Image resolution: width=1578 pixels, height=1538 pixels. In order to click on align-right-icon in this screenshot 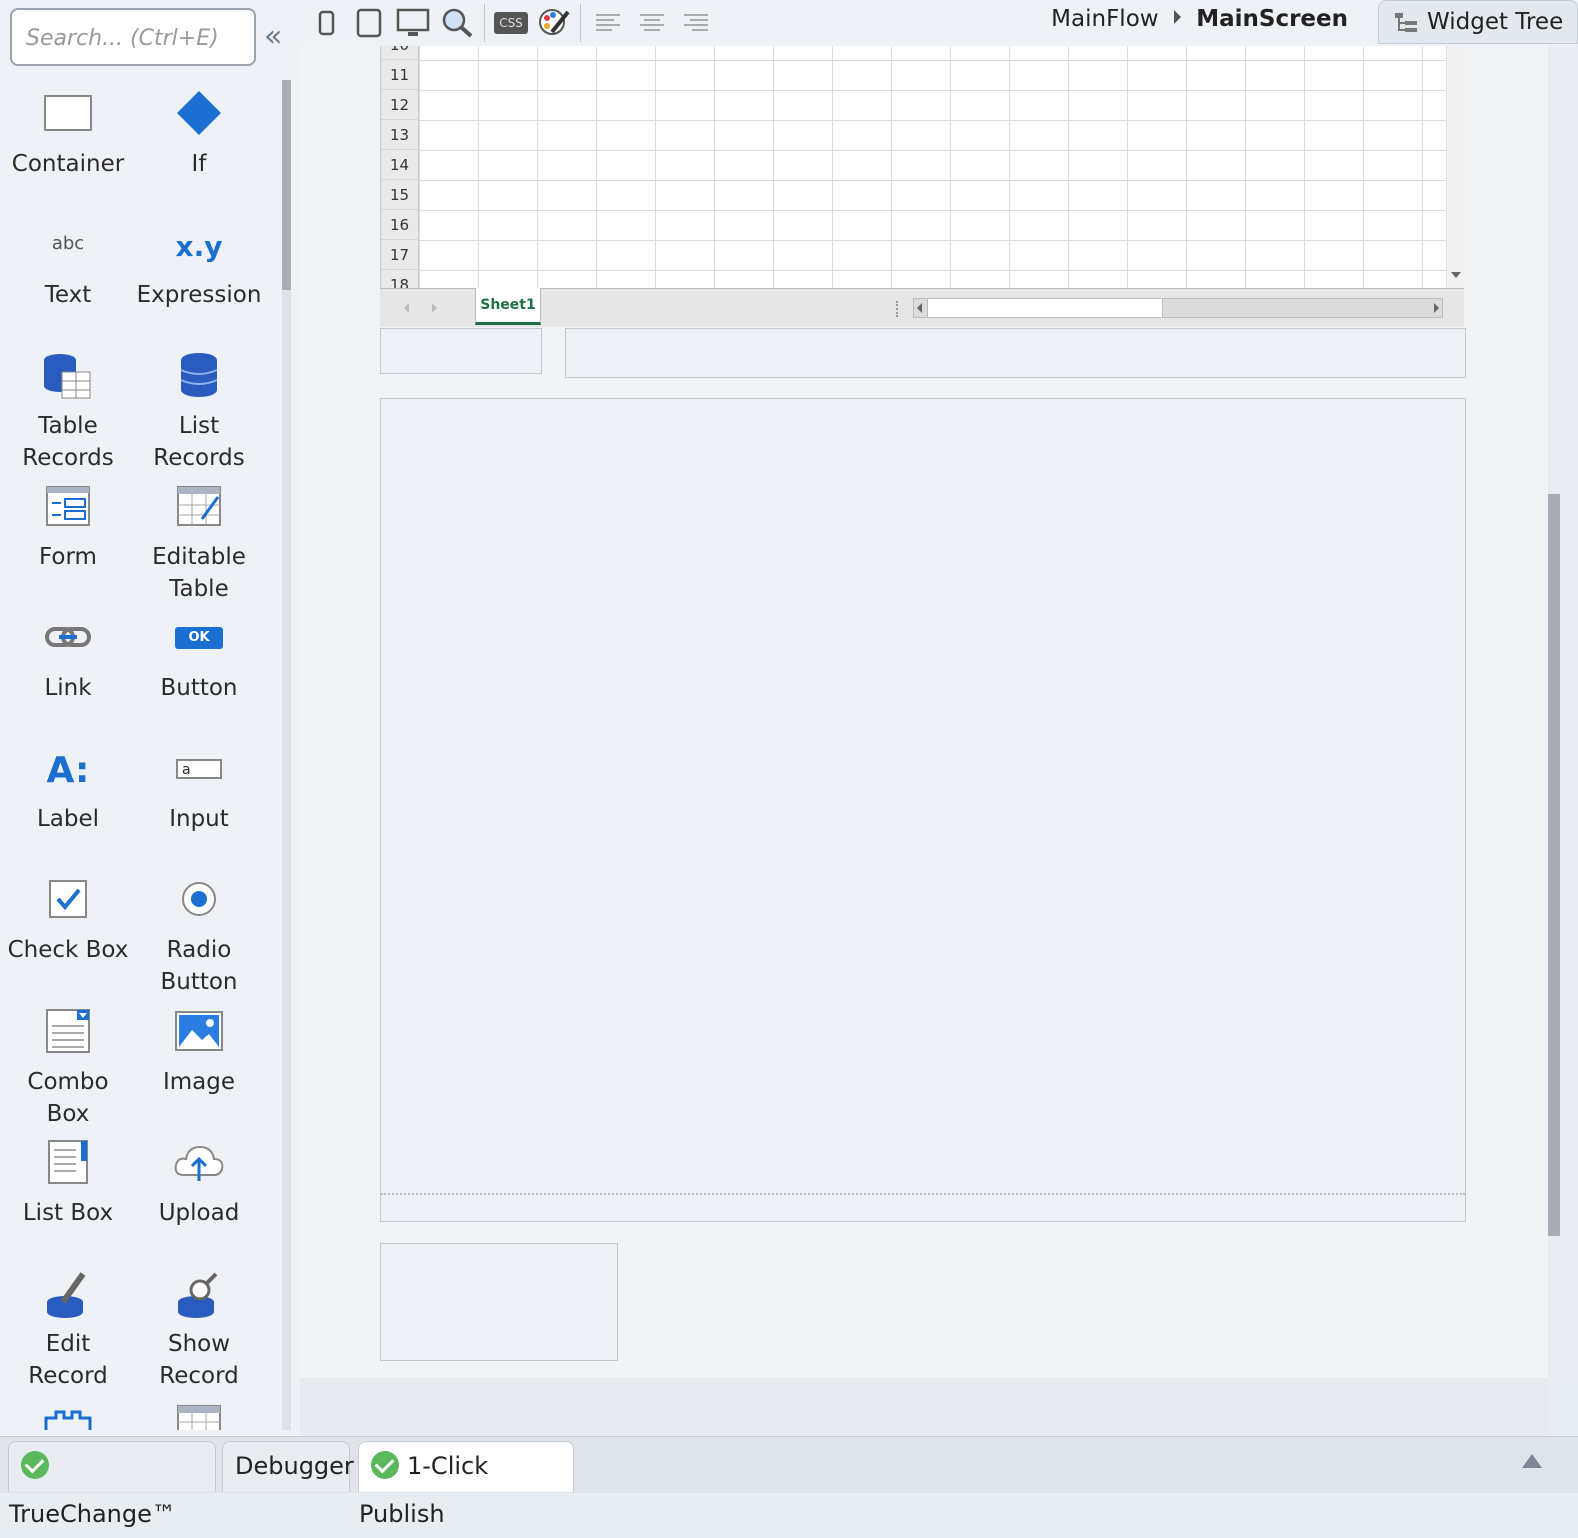, I will do `click(696, 22)`.